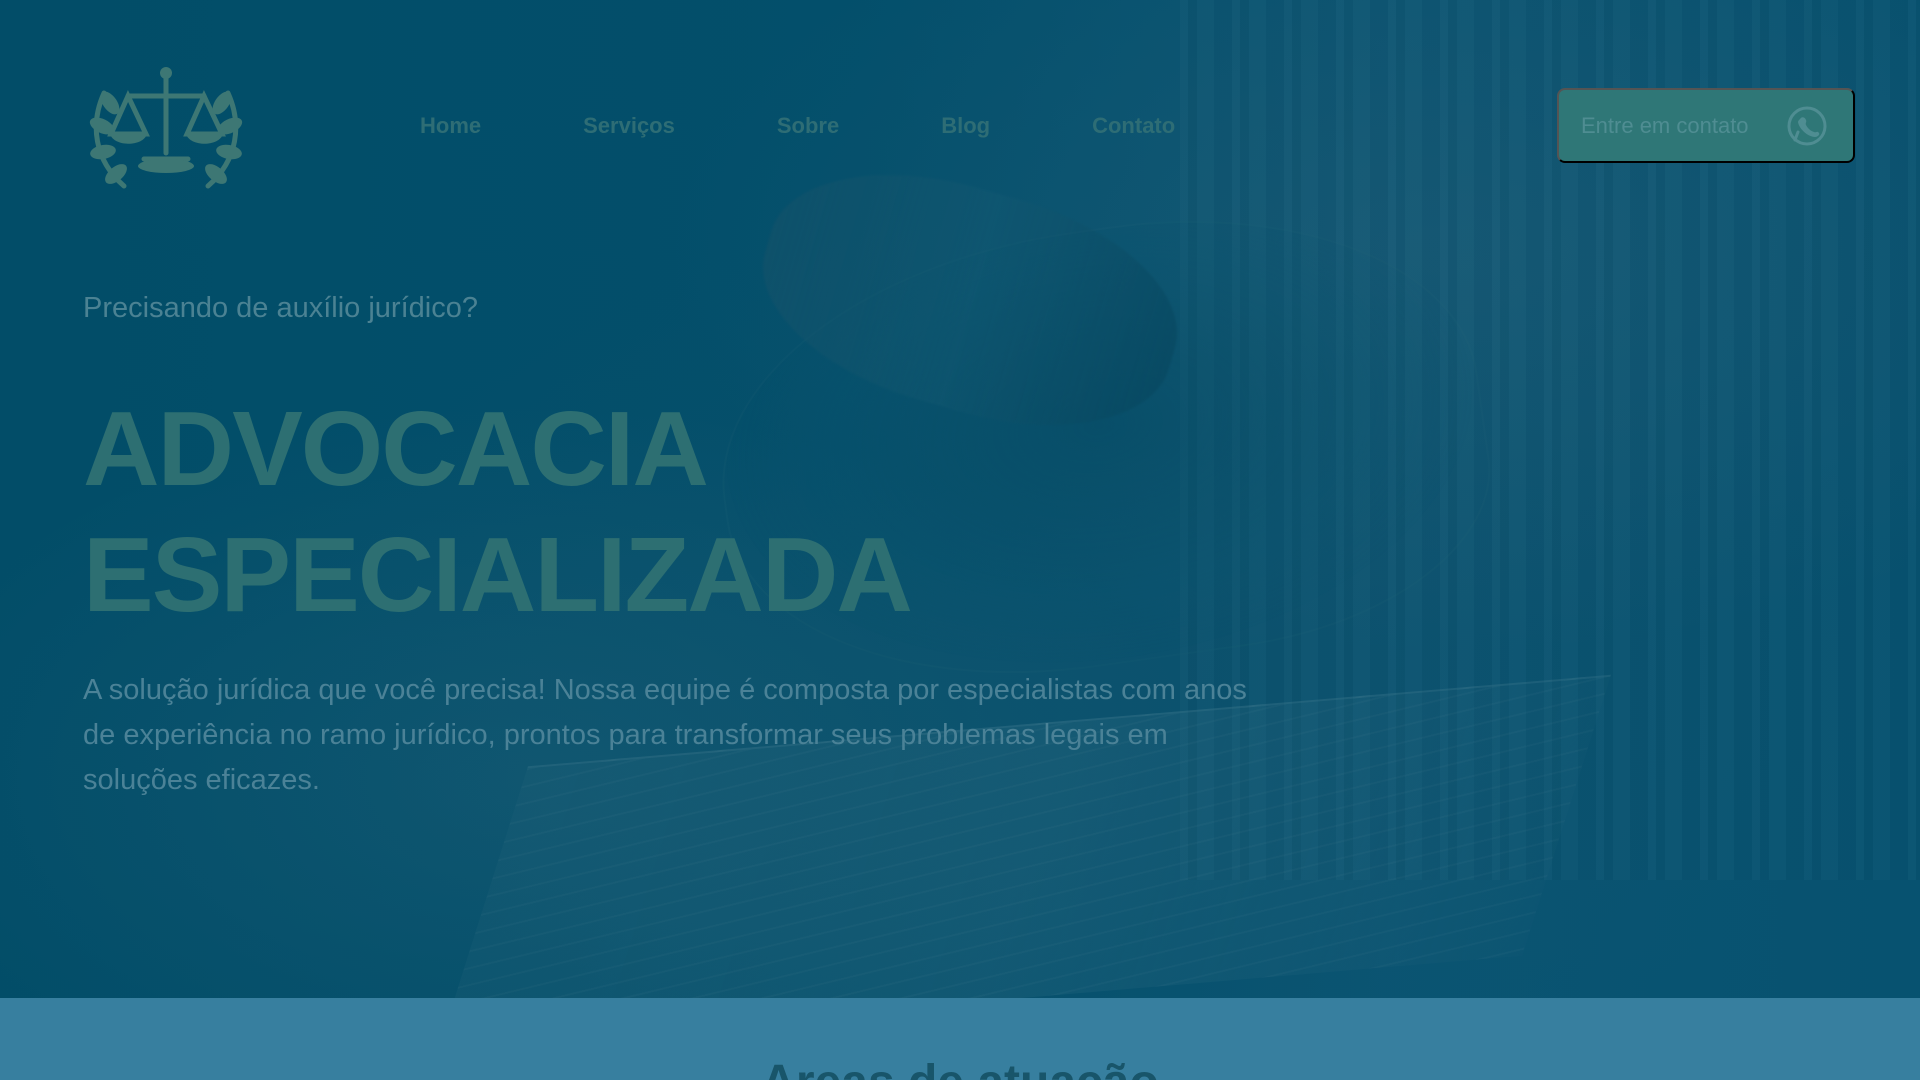 The height and width of the screenshot is (1080, 1920). I want to click on contact-button-label: Entre em contato, so click(1665, 125).